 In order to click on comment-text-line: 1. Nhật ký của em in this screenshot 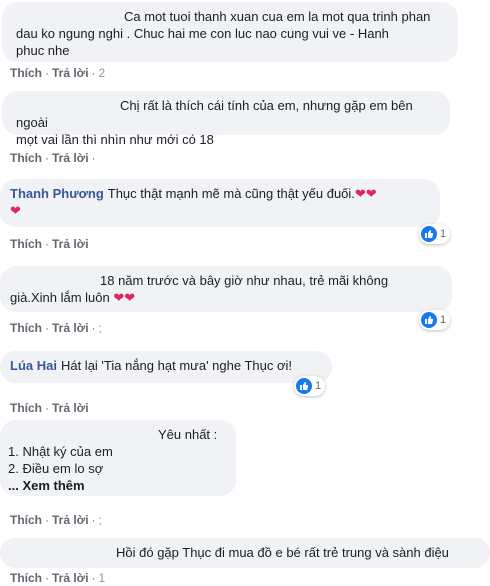, I will do `click(60, 451)`.